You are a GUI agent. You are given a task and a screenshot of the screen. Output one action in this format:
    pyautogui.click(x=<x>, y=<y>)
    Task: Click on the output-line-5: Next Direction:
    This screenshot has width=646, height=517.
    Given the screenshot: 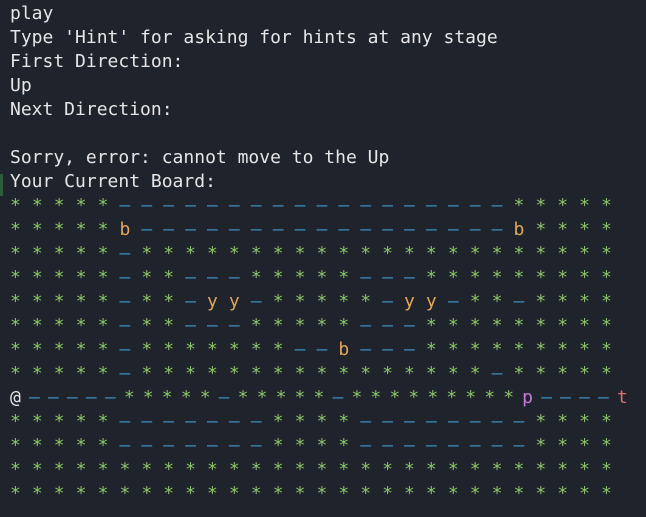 What is the action you would take?
    pyautogui.click(x=91, y=109)
    